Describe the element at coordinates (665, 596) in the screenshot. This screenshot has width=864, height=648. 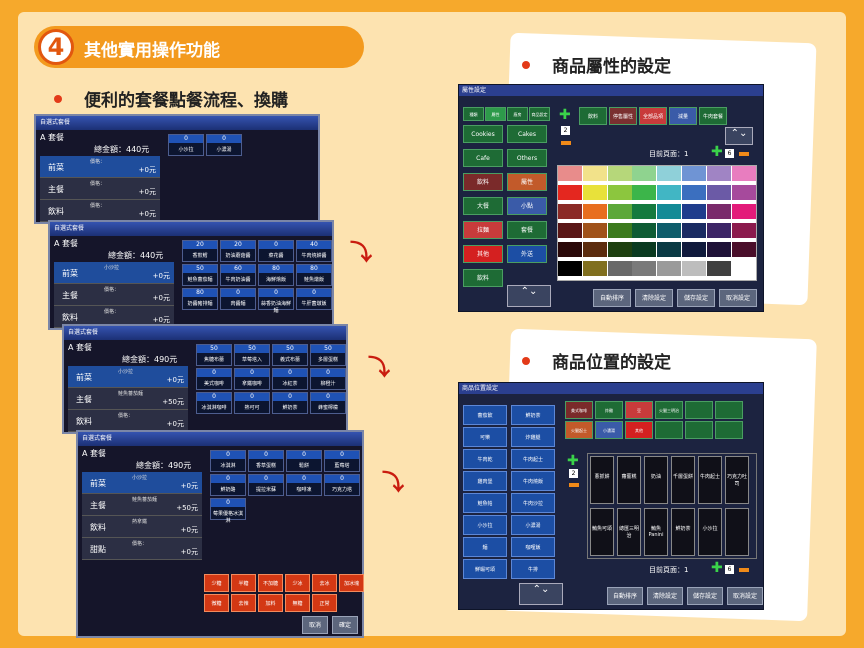
I see `action-button: 清除設定` at that location.